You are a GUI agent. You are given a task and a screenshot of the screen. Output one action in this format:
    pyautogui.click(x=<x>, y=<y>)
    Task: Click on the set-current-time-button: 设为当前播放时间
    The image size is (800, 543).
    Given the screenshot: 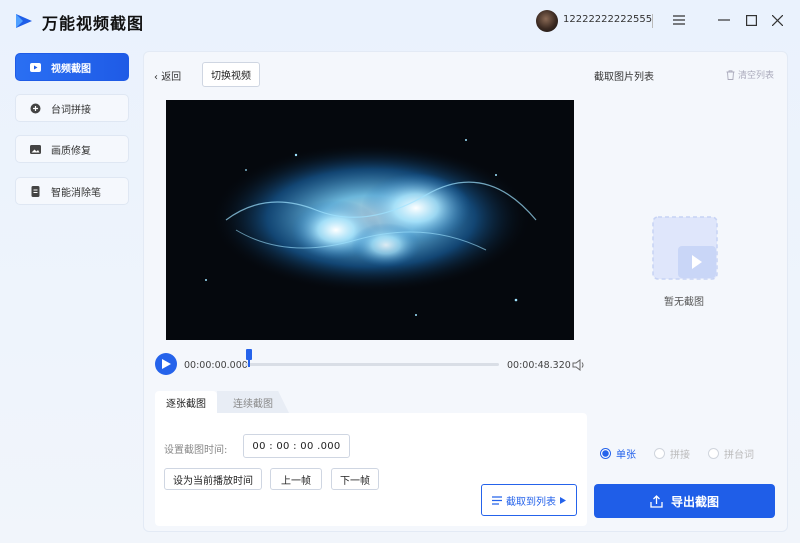 What is the action you would take?
    pyautogui.click(x=213, y=479)
    